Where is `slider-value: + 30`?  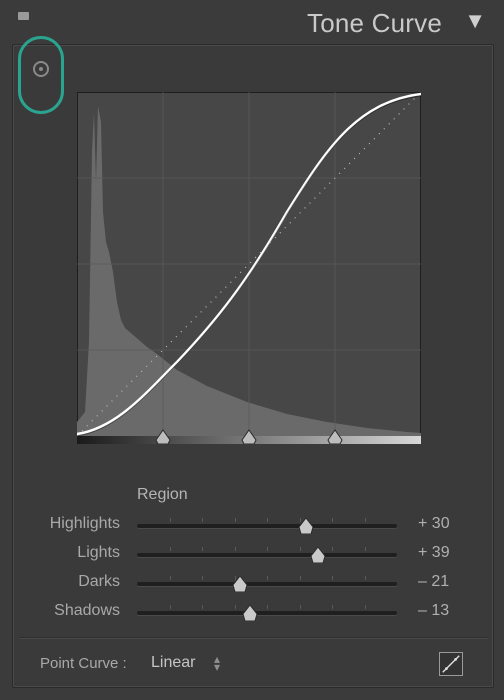 slider-value: + 30 is located at coordinates (434, 524).